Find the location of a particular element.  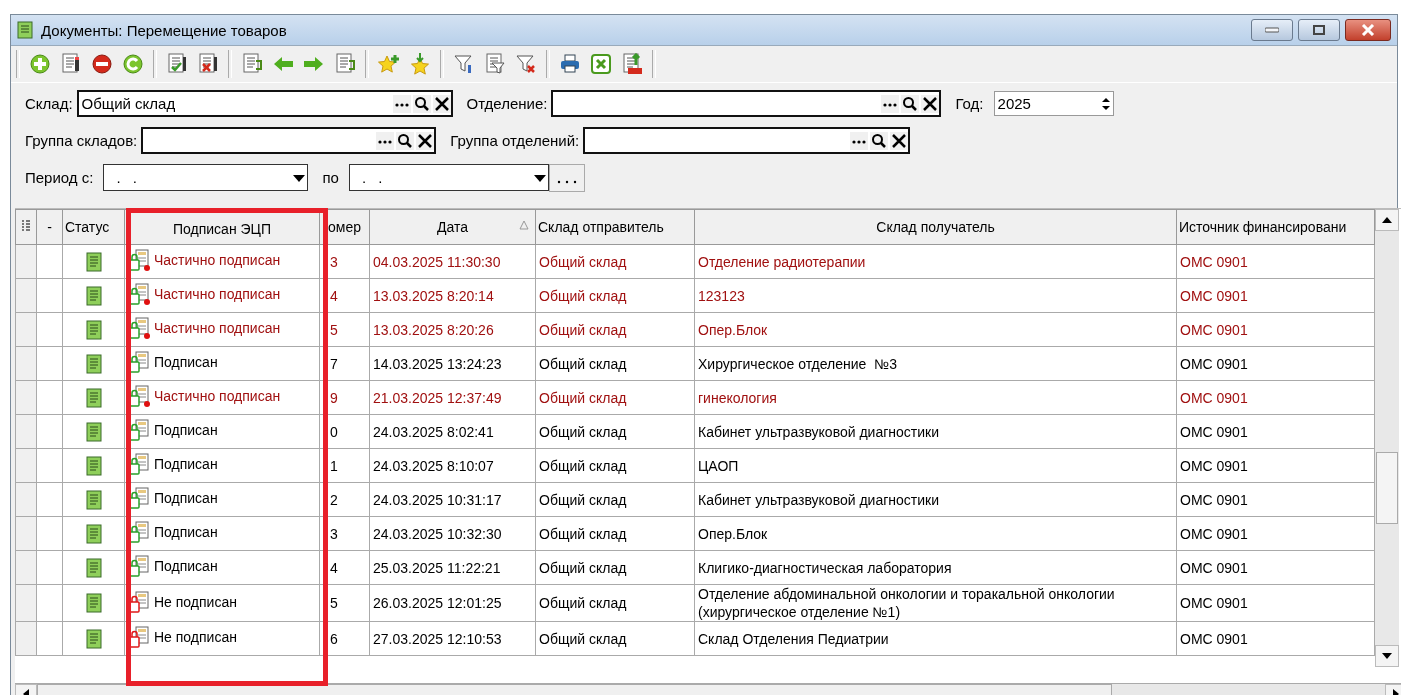

table-cell: 24.03.2025 10:31:17 is located at coordinates (452, 499).